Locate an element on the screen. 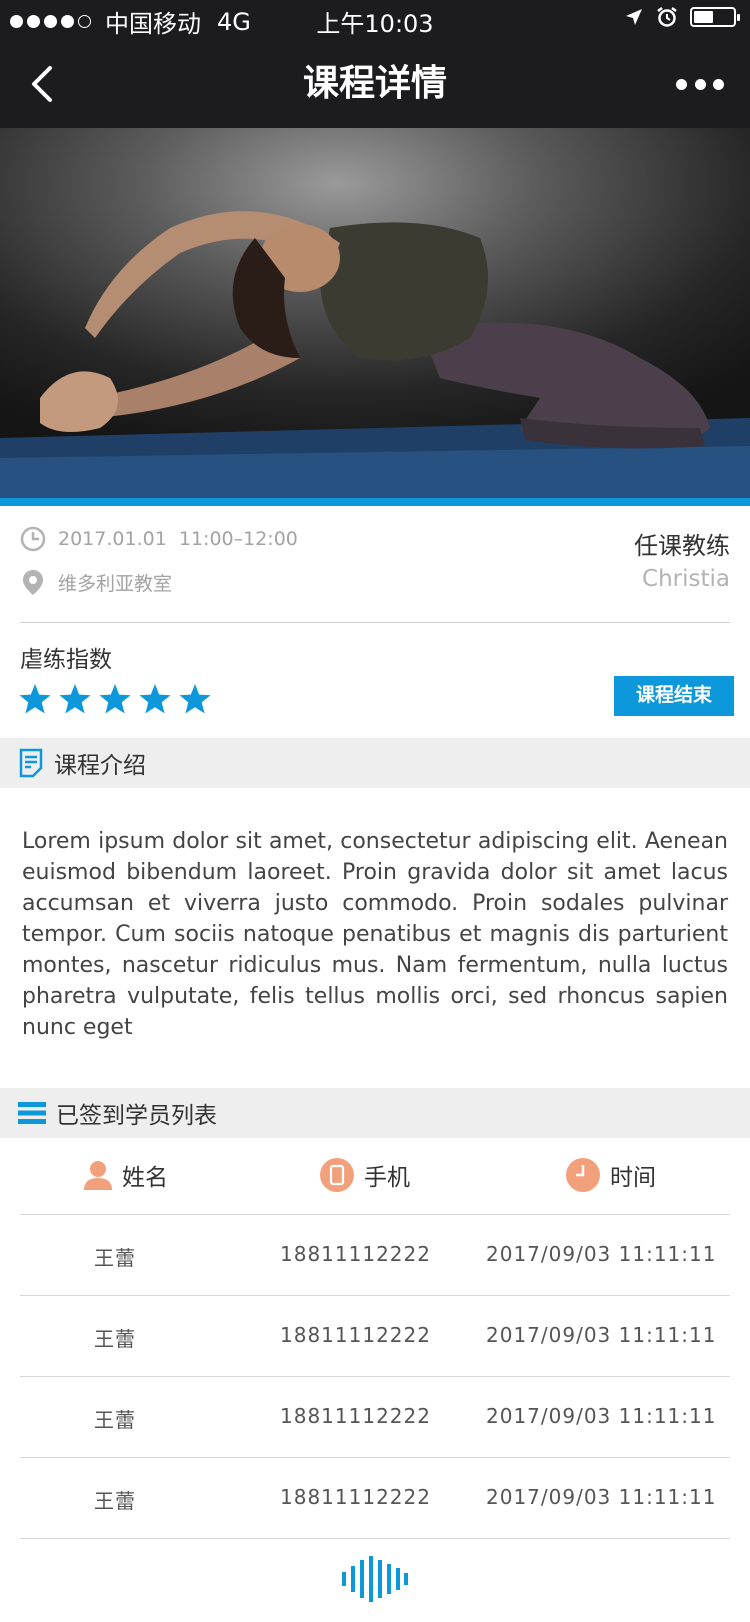  voice-wave-icon is located at coordinates (375, 1579).